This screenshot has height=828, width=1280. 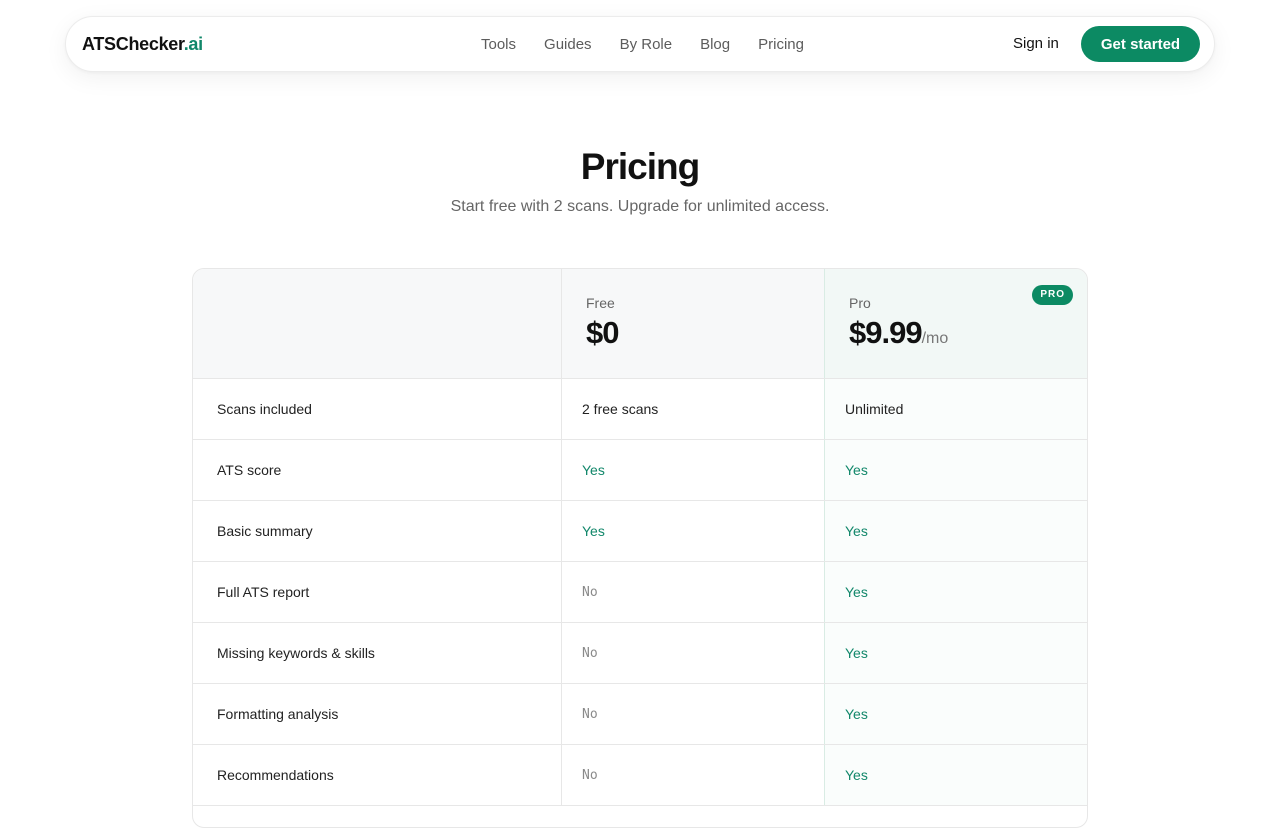 I want to click on feature-header-cell, so click(x=377, y=323).